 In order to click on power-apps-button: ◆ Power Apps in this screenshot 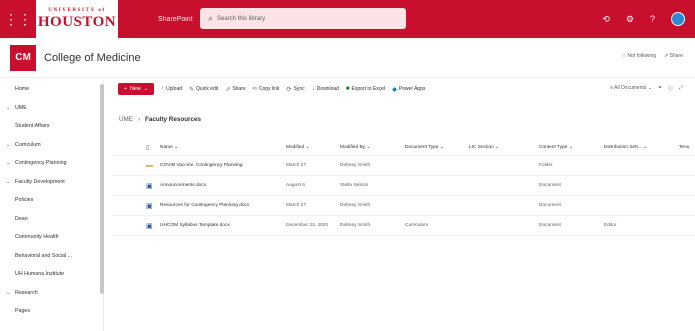, I will do `click(408, 89)`.